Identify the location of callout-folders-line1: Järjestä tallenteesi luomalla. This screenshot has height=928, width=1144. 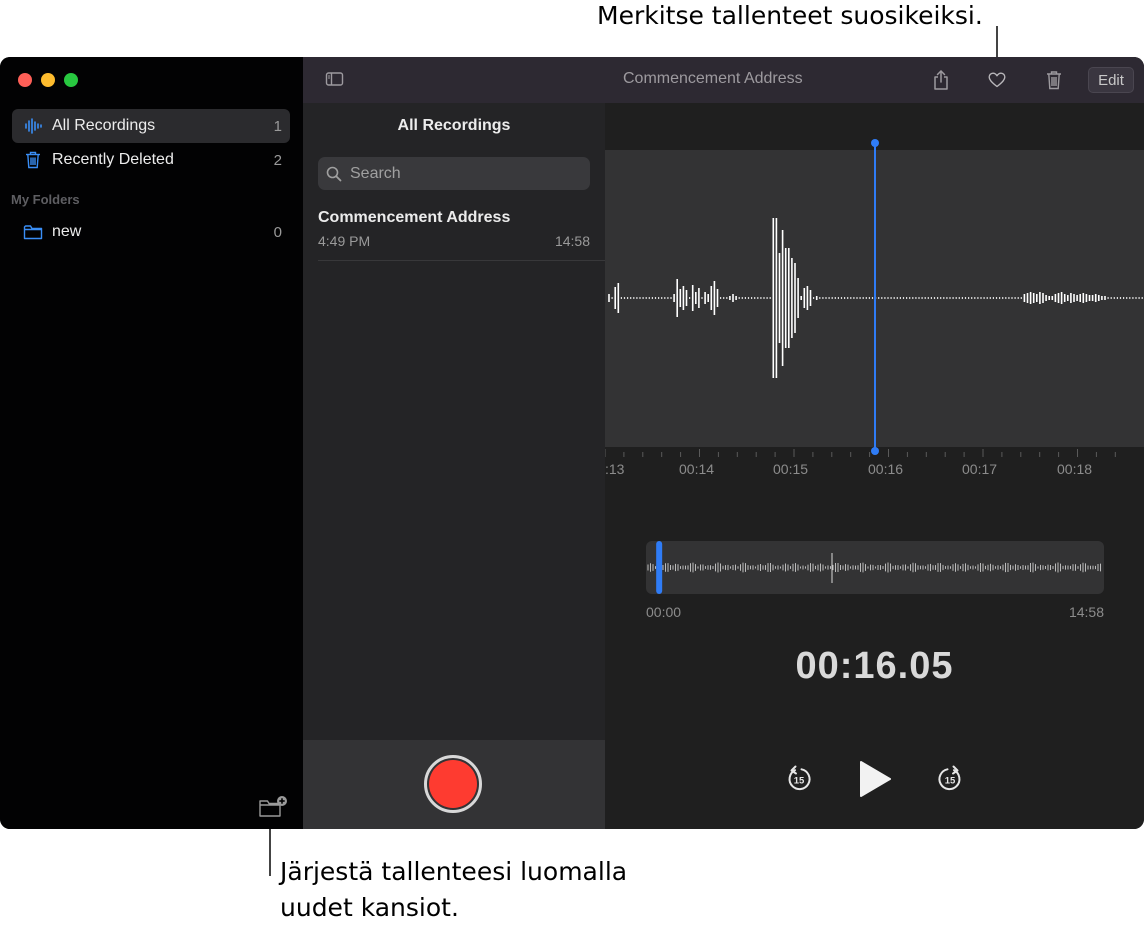
(454, 871).